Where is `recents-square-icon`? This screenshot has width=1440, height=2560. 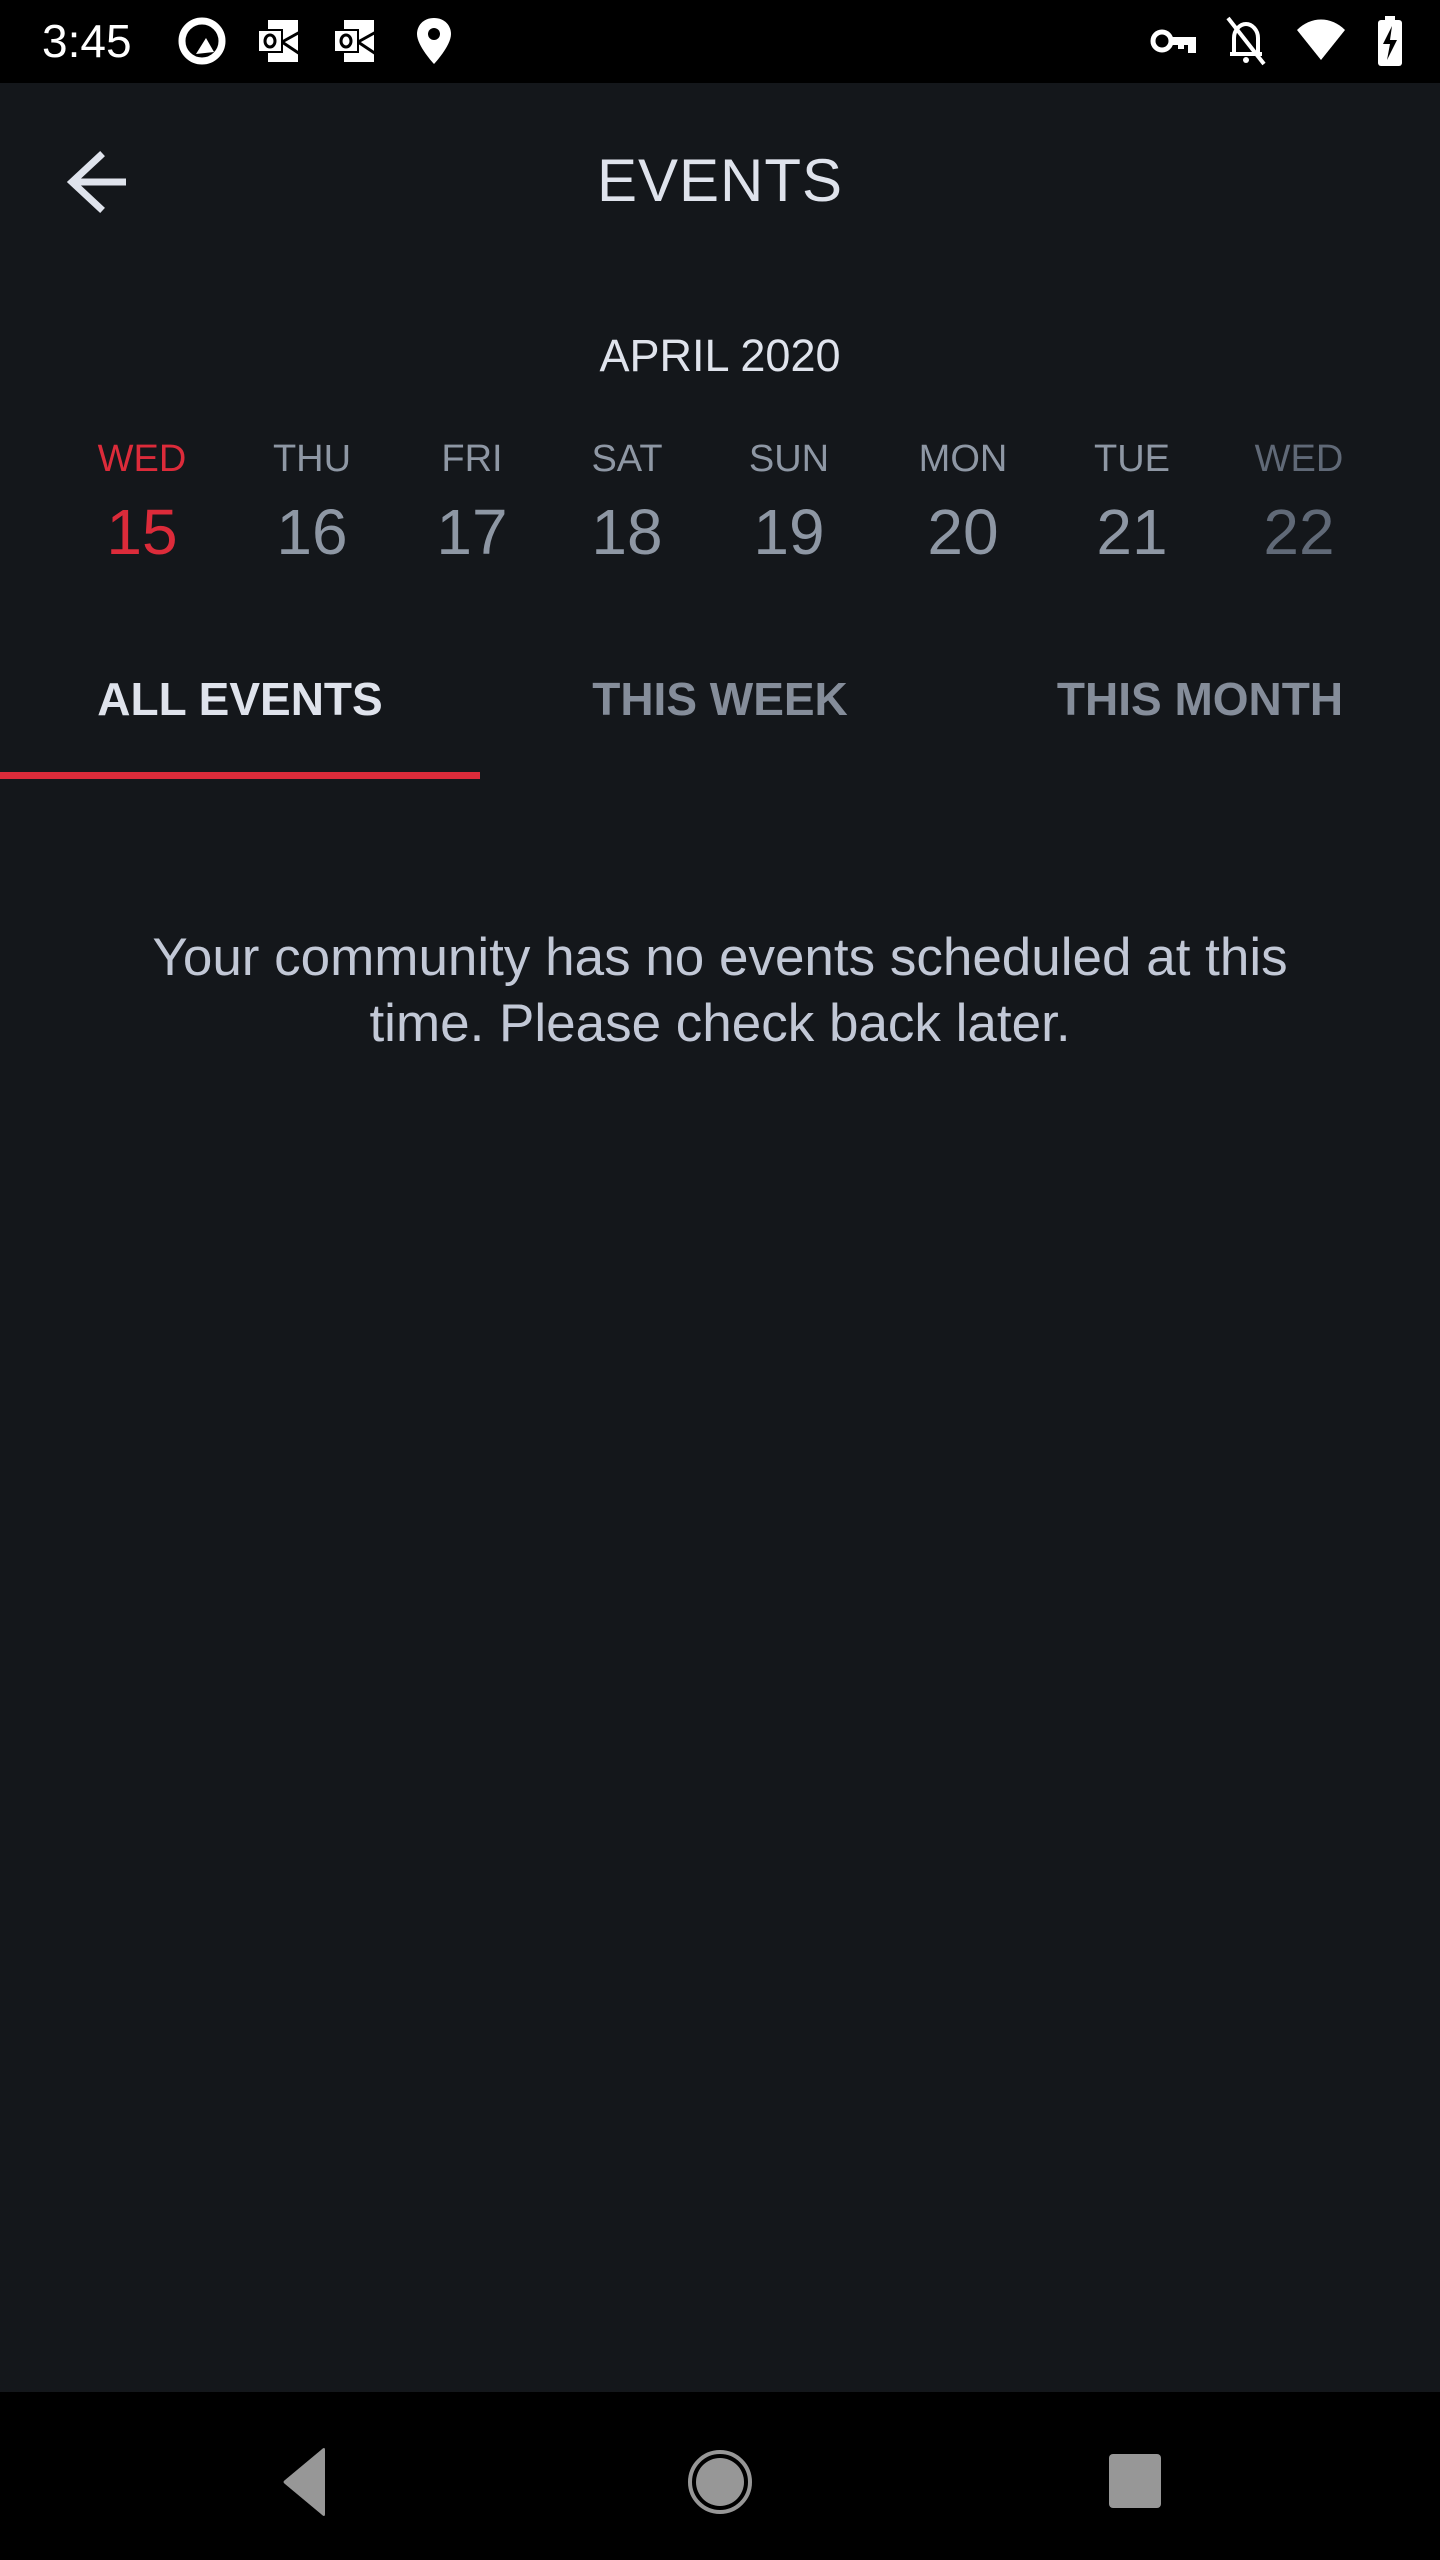 recents-square-icon is located at coordinates (1135, 2482).